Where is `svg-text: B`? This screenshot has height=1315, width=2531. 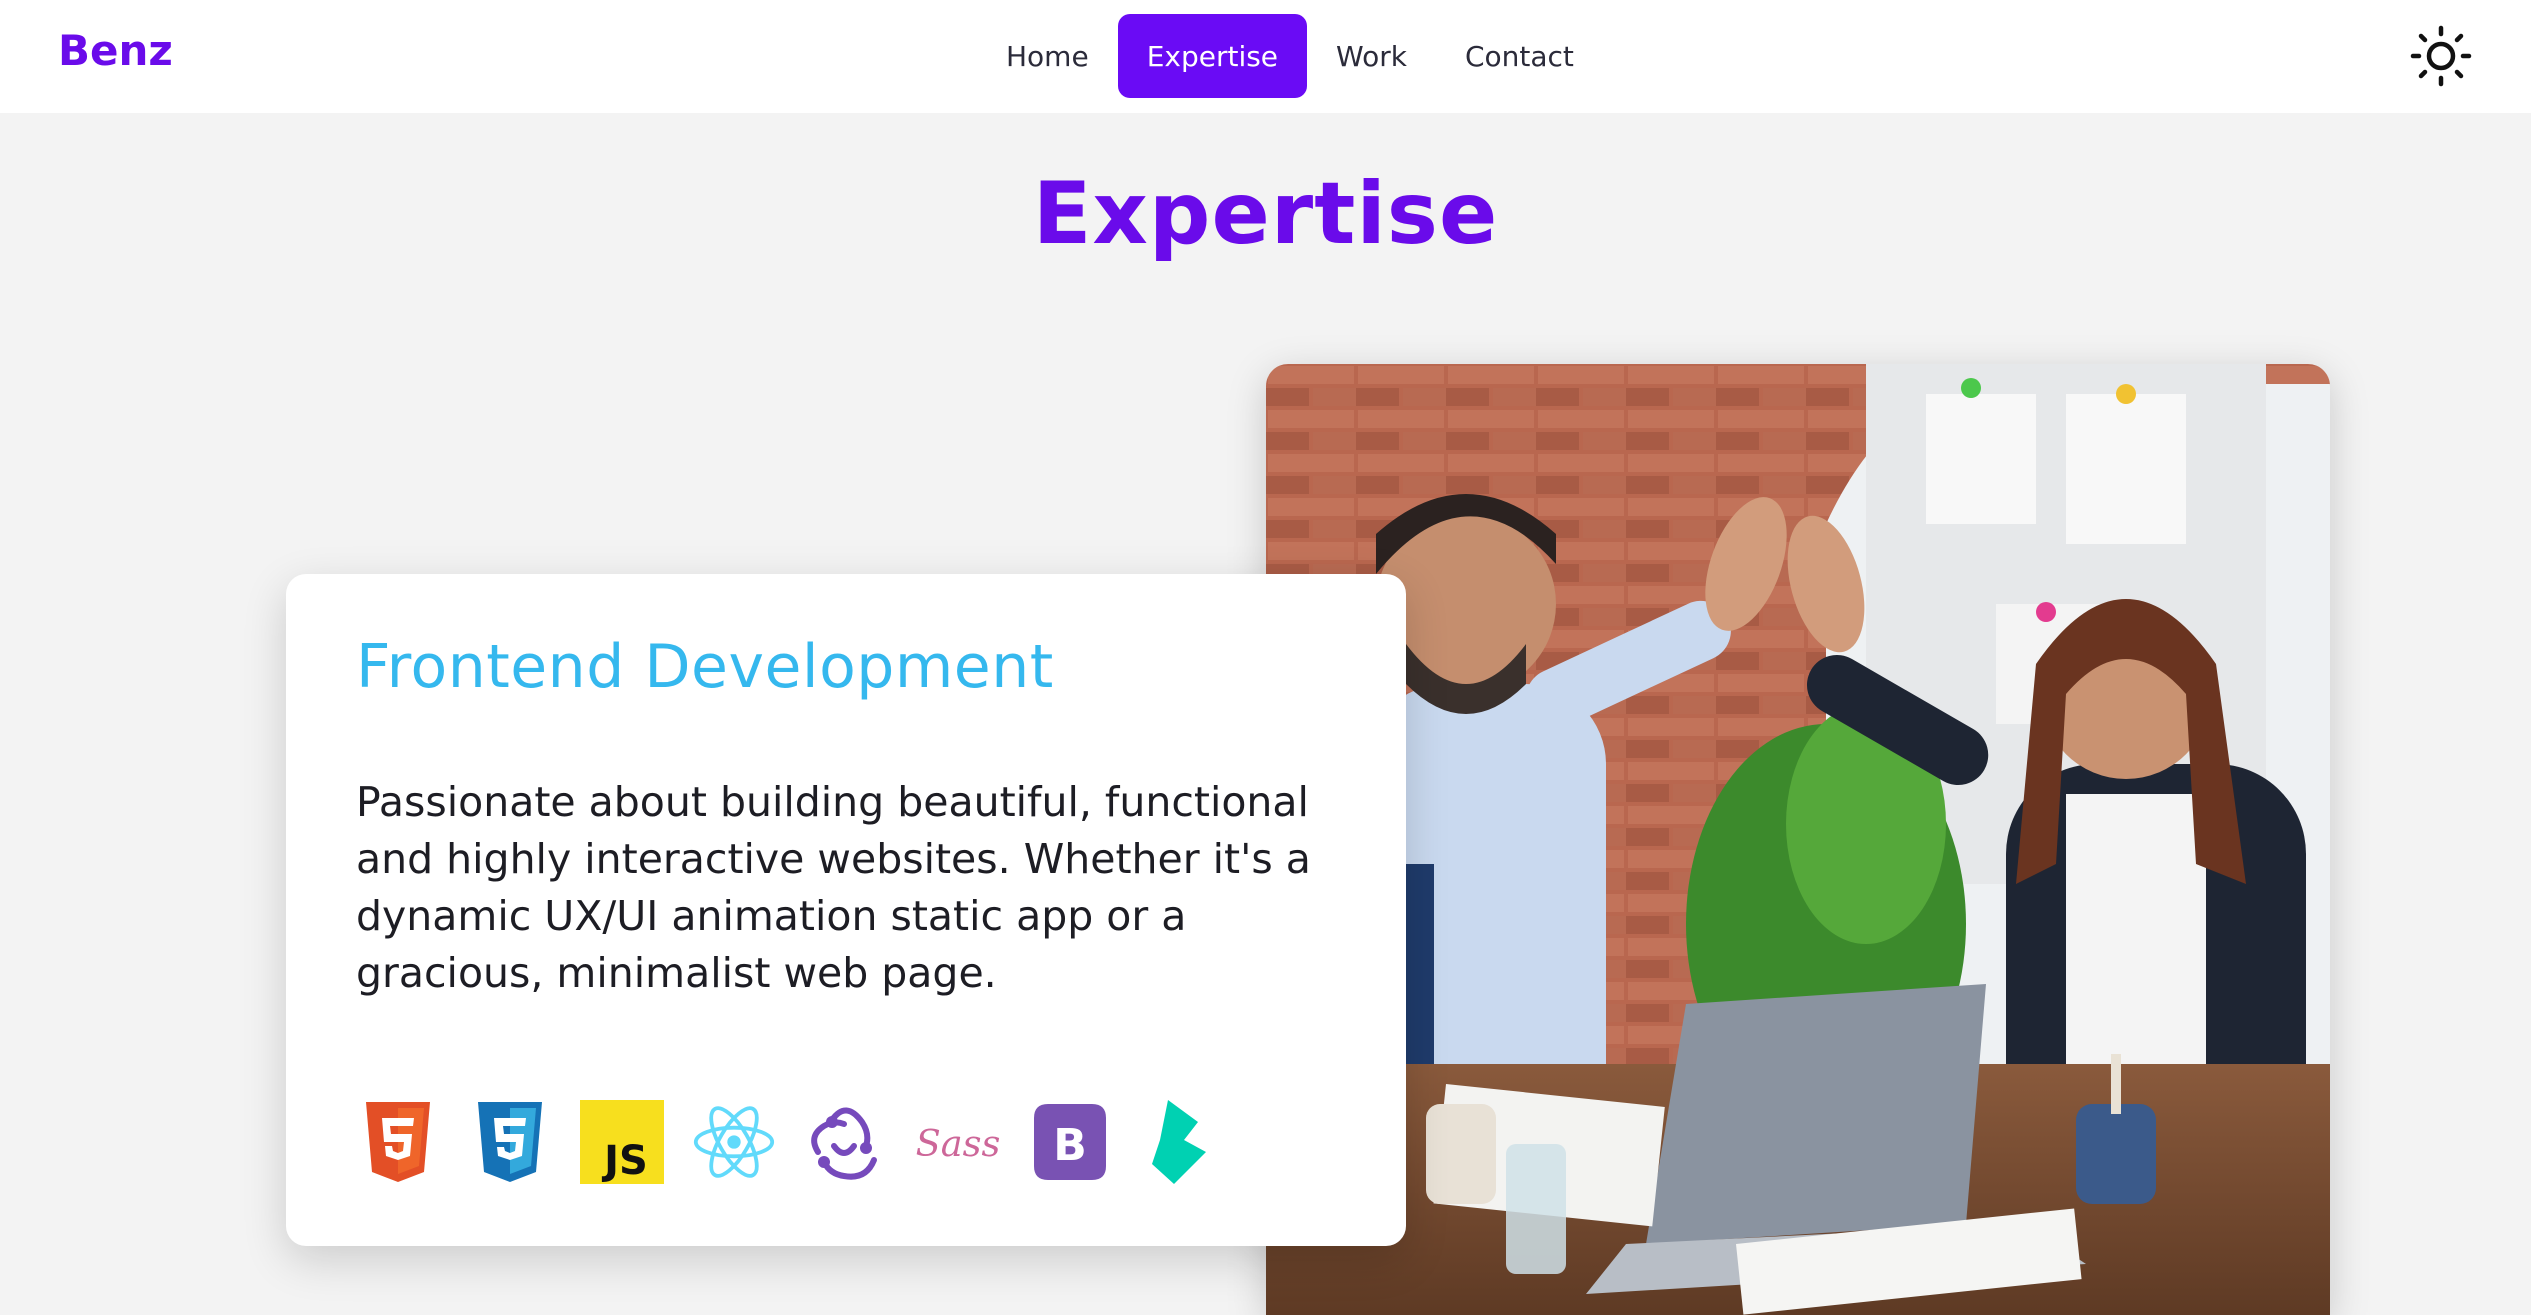
svg-text: B is located at coordinates (1070, 1145).